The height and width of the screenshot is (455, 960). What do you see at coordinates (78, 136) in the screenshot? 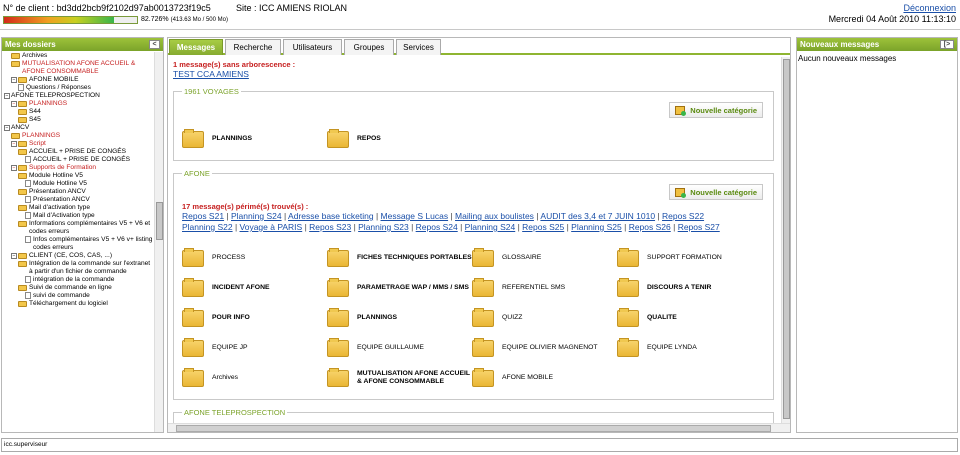
I see `tree-item: PLANNINGS` at bounding box center [78, 136].